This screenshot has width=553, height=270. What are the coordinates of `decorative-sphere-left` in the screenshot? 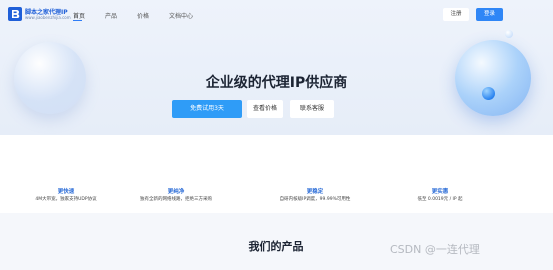 It's located at (50, 78).